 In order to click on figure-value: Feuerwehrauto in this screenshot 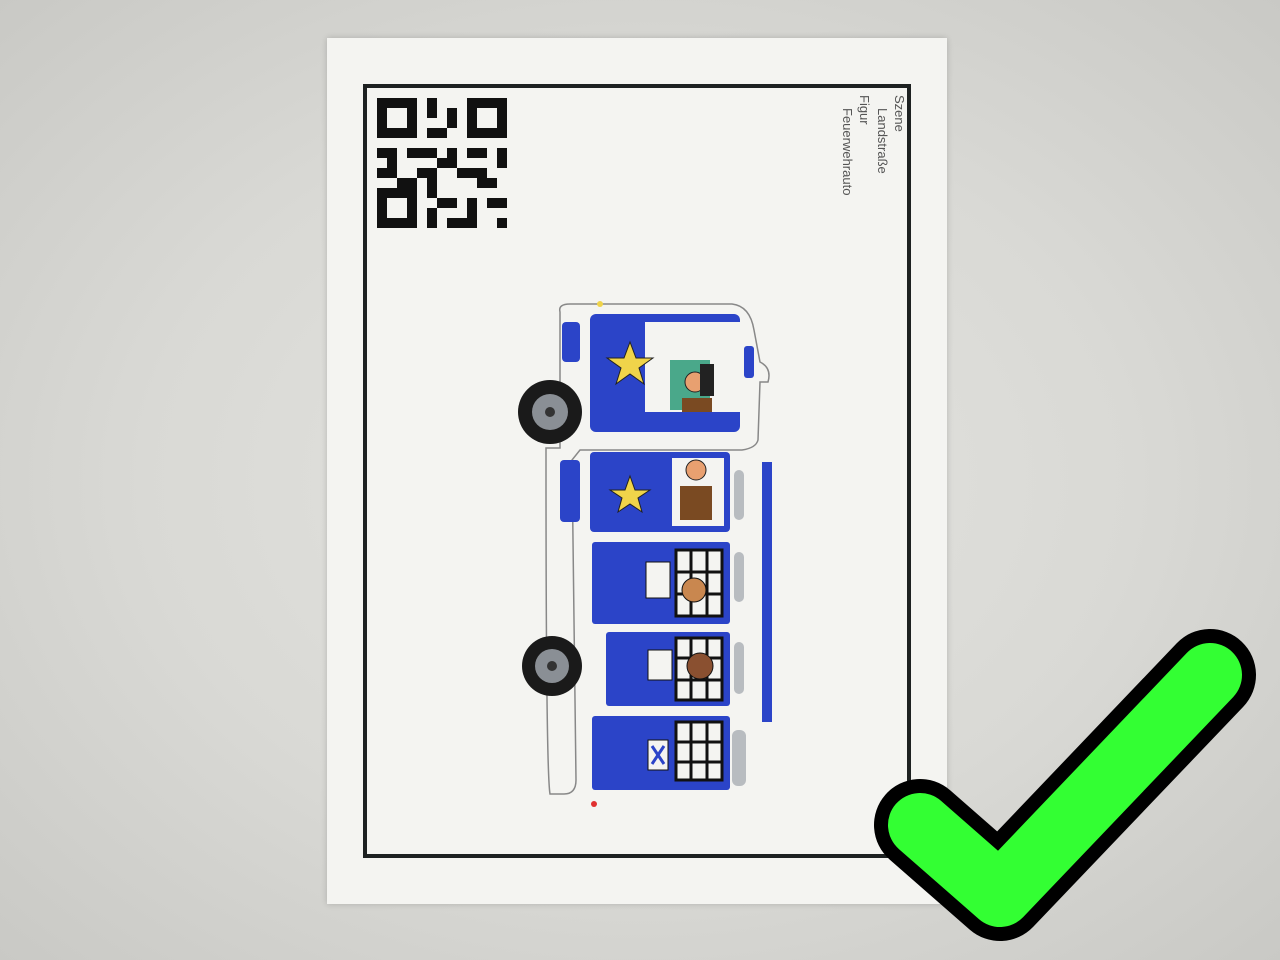, I will do `click(847, 152)`.